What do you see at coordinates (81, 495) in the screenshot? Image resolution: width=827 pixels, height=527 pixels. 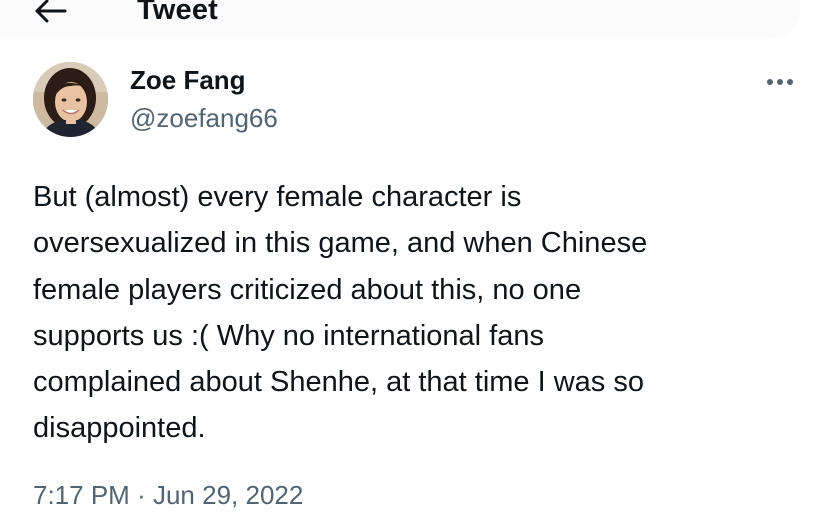 I see `tweet-time: 7:17 PM` at bounding box center [81, 495].